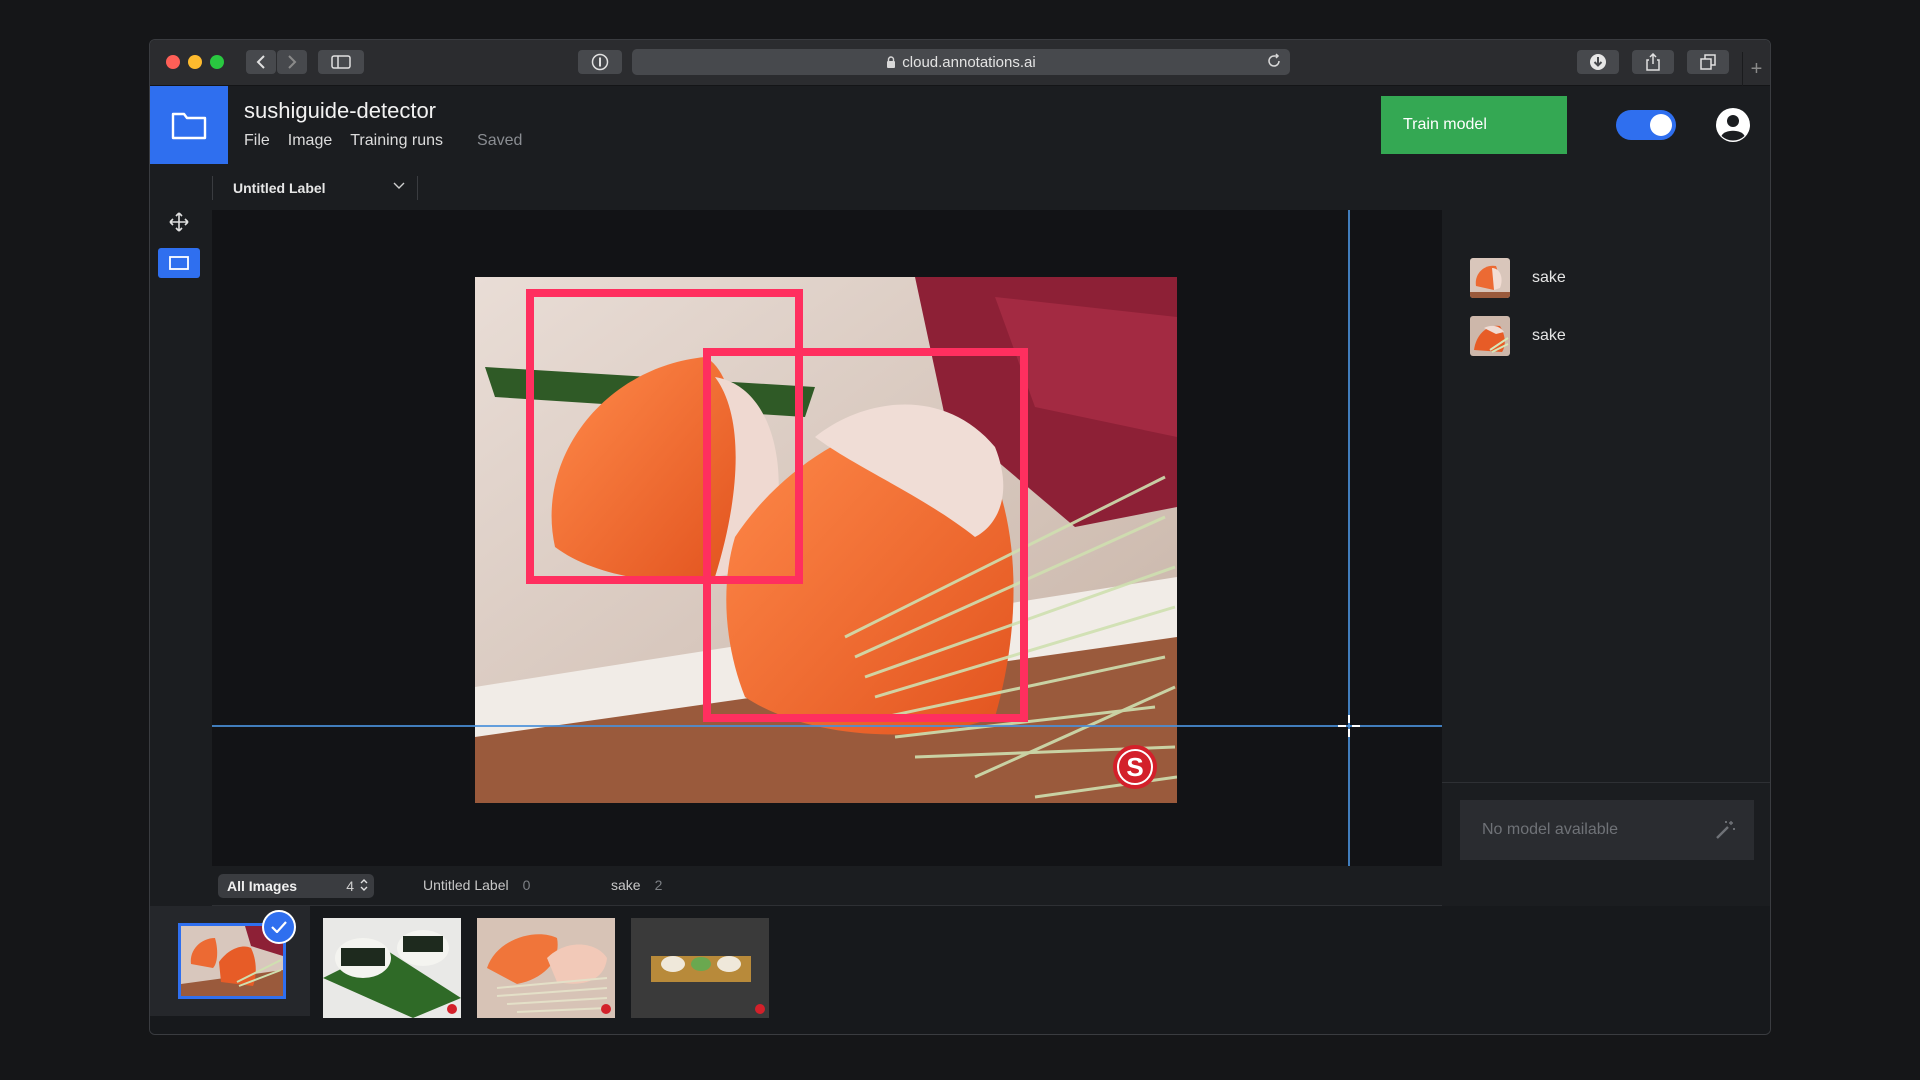  What do you see at coordinates (195, 62) in the screenshot?
I see `minimize-window-button` at bounding box center [195, 62].